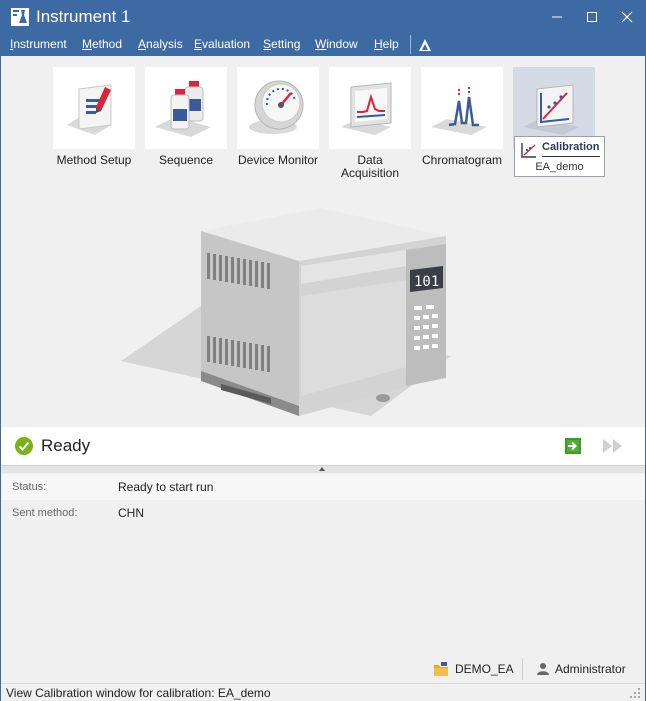  I want to click on collapse-up-icon, so click(322, 469).